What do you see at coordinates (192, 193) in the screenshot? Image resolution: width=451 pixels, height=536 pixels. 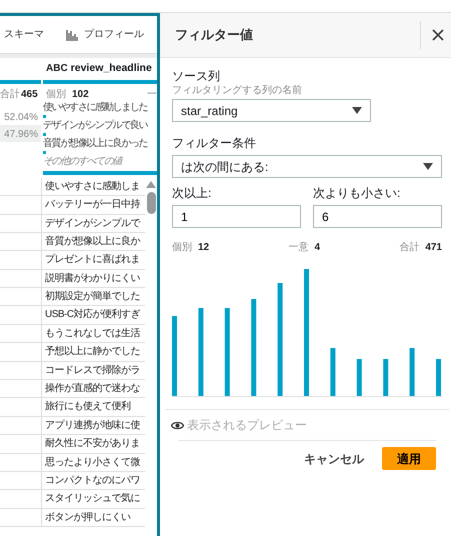 I see `field-label: 次以上:` at bounding box center [192, 193].